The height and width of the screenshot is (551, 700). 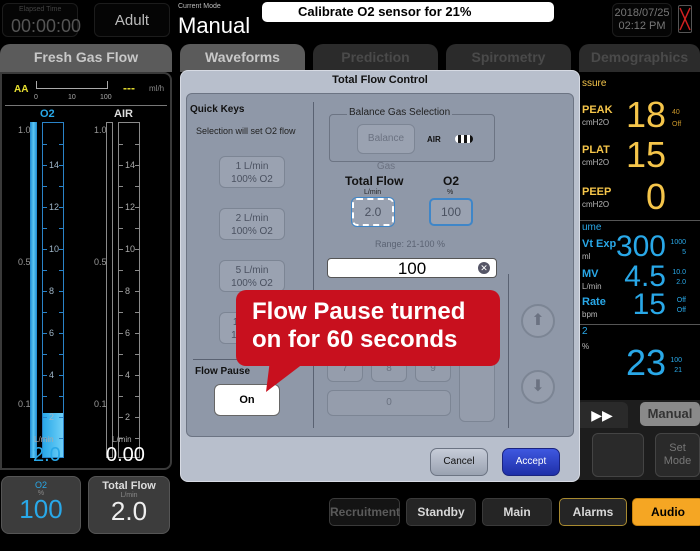 I want to click on cancel-button: Cancel, so click(x=459, y=462).